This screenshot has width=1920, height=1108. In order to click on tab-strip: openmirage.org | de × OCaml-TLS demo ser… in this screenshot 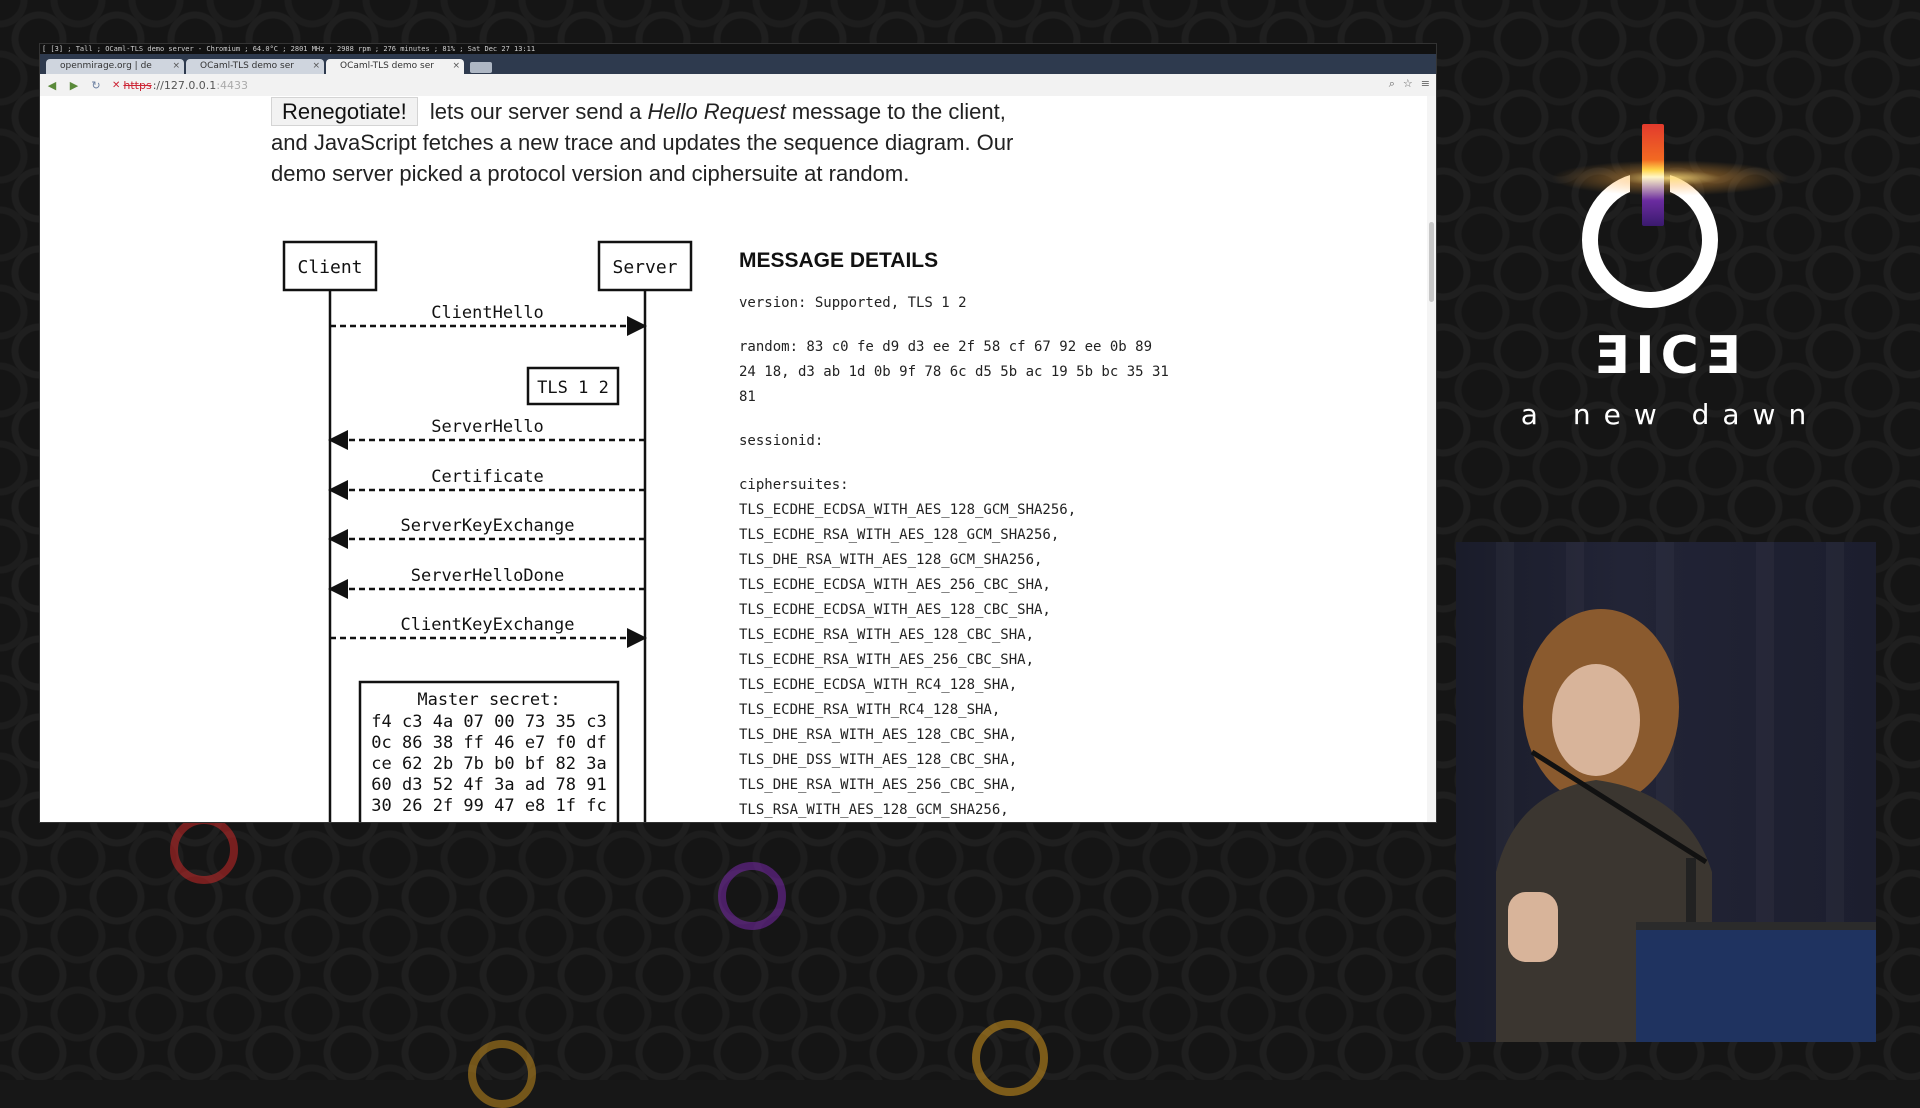, I will do `click(738, 64)`.